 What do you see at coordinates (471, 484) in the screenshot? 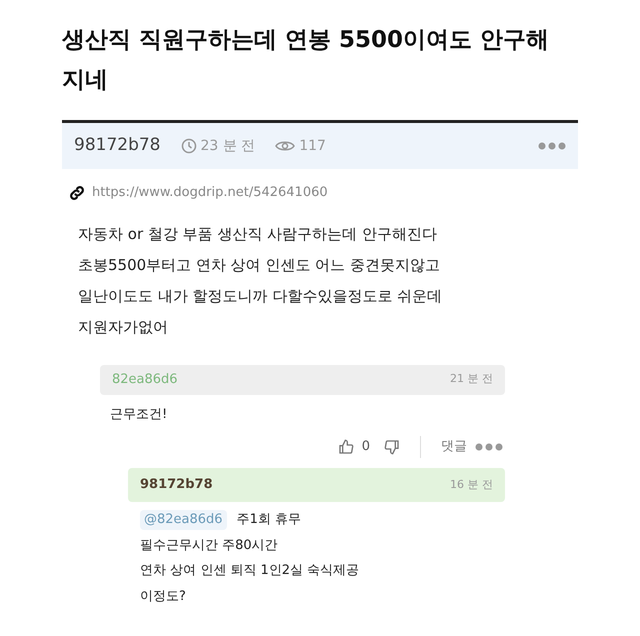
I see `reply-time: 16 분 전` at bounding box center [471, 484].